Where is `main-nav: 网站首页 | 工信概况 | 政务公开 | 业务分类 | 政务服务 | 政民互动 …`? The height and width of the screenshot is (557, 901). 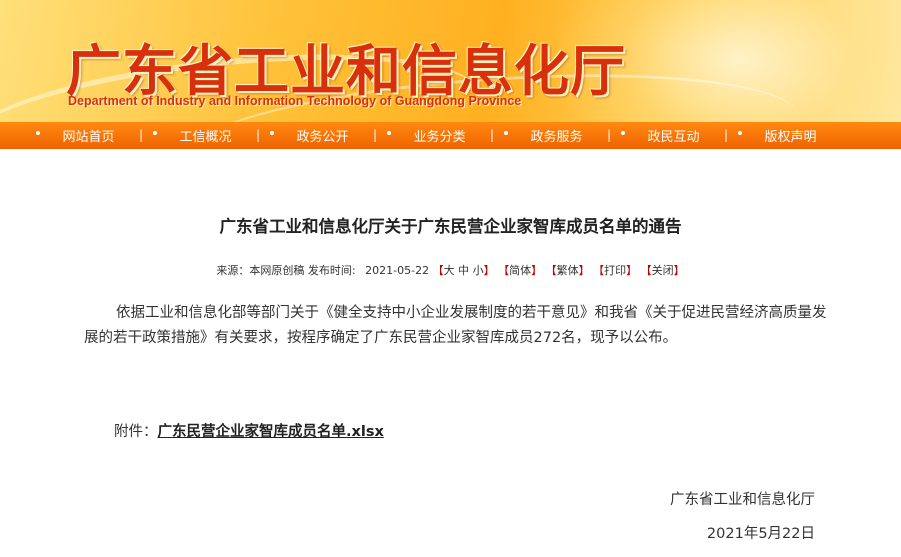
main-nav: 网站首页 | 工信概况 | 政务公开 | 业务分类 | 政务服务 | 政民互动 … is located at coordinates (450, 135).